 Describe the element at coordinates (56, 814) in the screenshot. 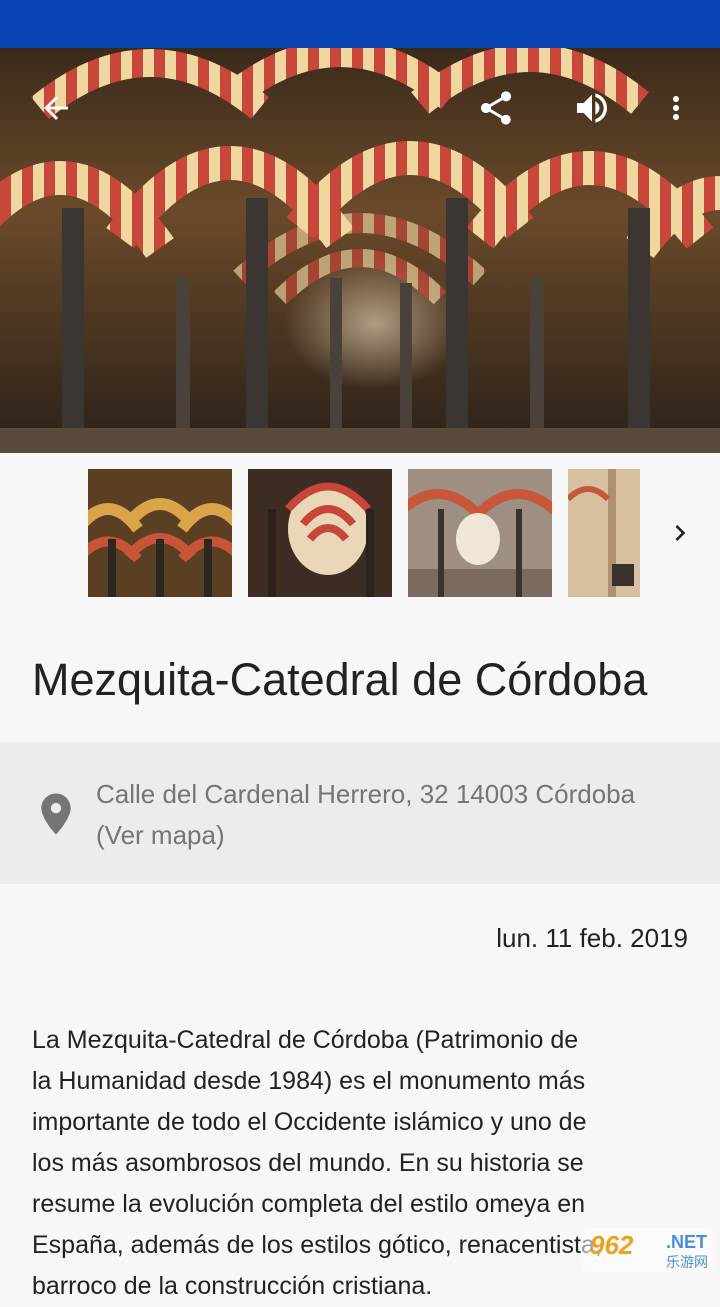

I see `location-pin-icon` at that location.